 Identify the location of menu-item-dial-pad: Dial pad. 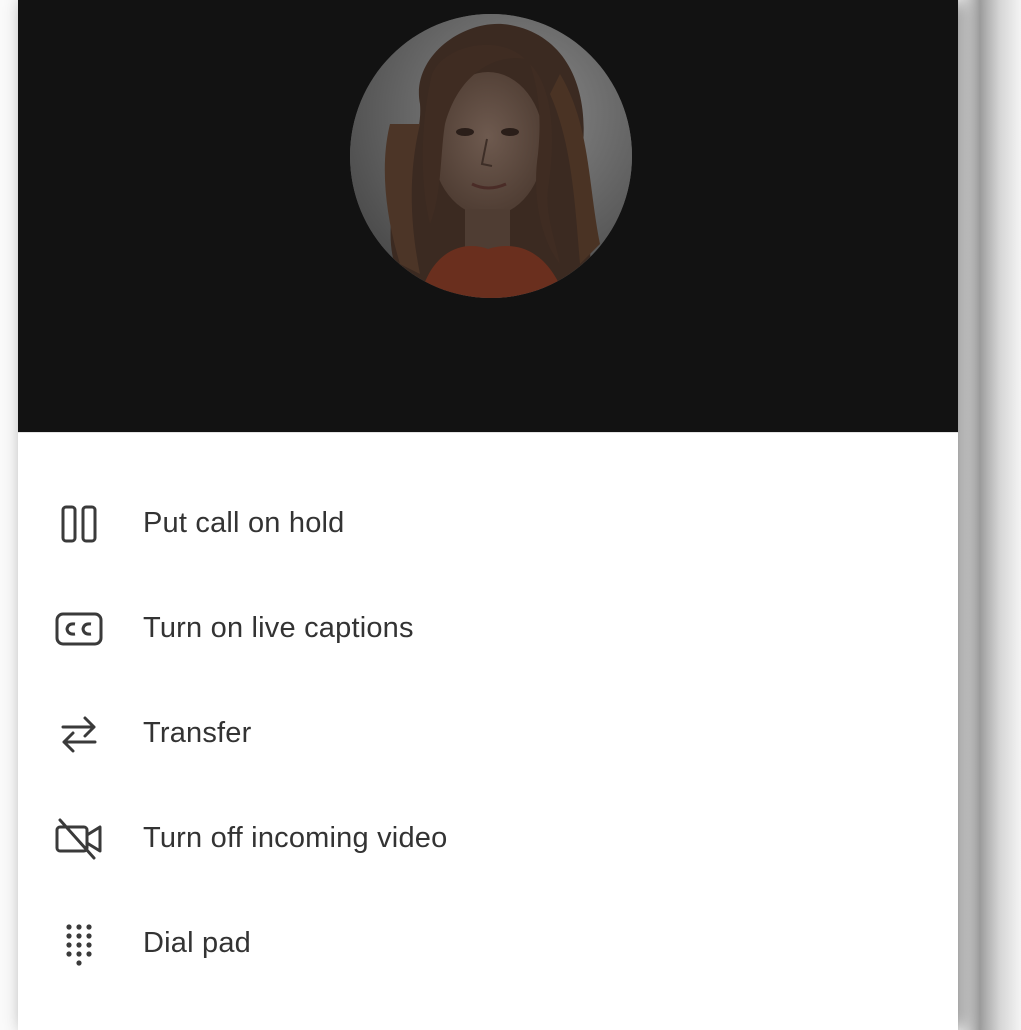
(488, 943).